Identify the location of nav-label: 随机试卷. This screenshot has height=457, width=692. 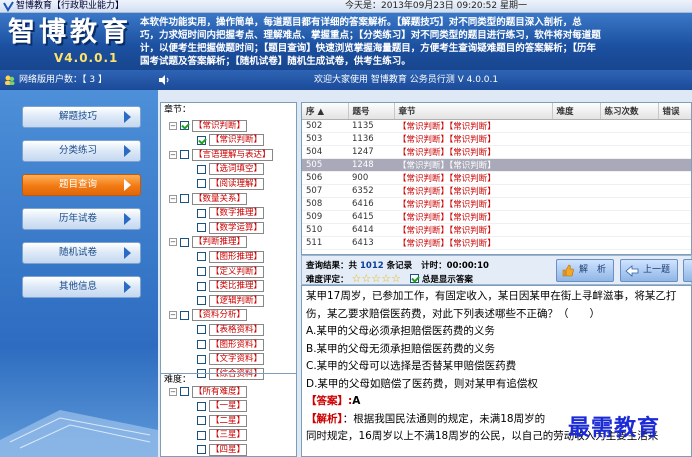
(78, 252).